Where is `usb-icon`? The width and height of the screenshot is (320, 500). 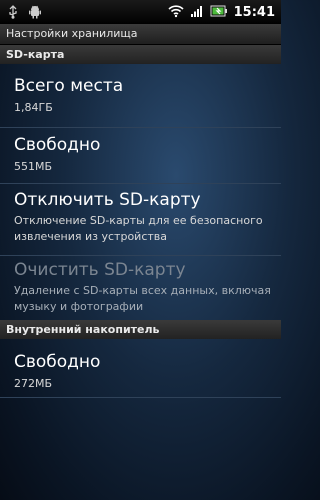 usb-icon is located at coordinates (13, 13).